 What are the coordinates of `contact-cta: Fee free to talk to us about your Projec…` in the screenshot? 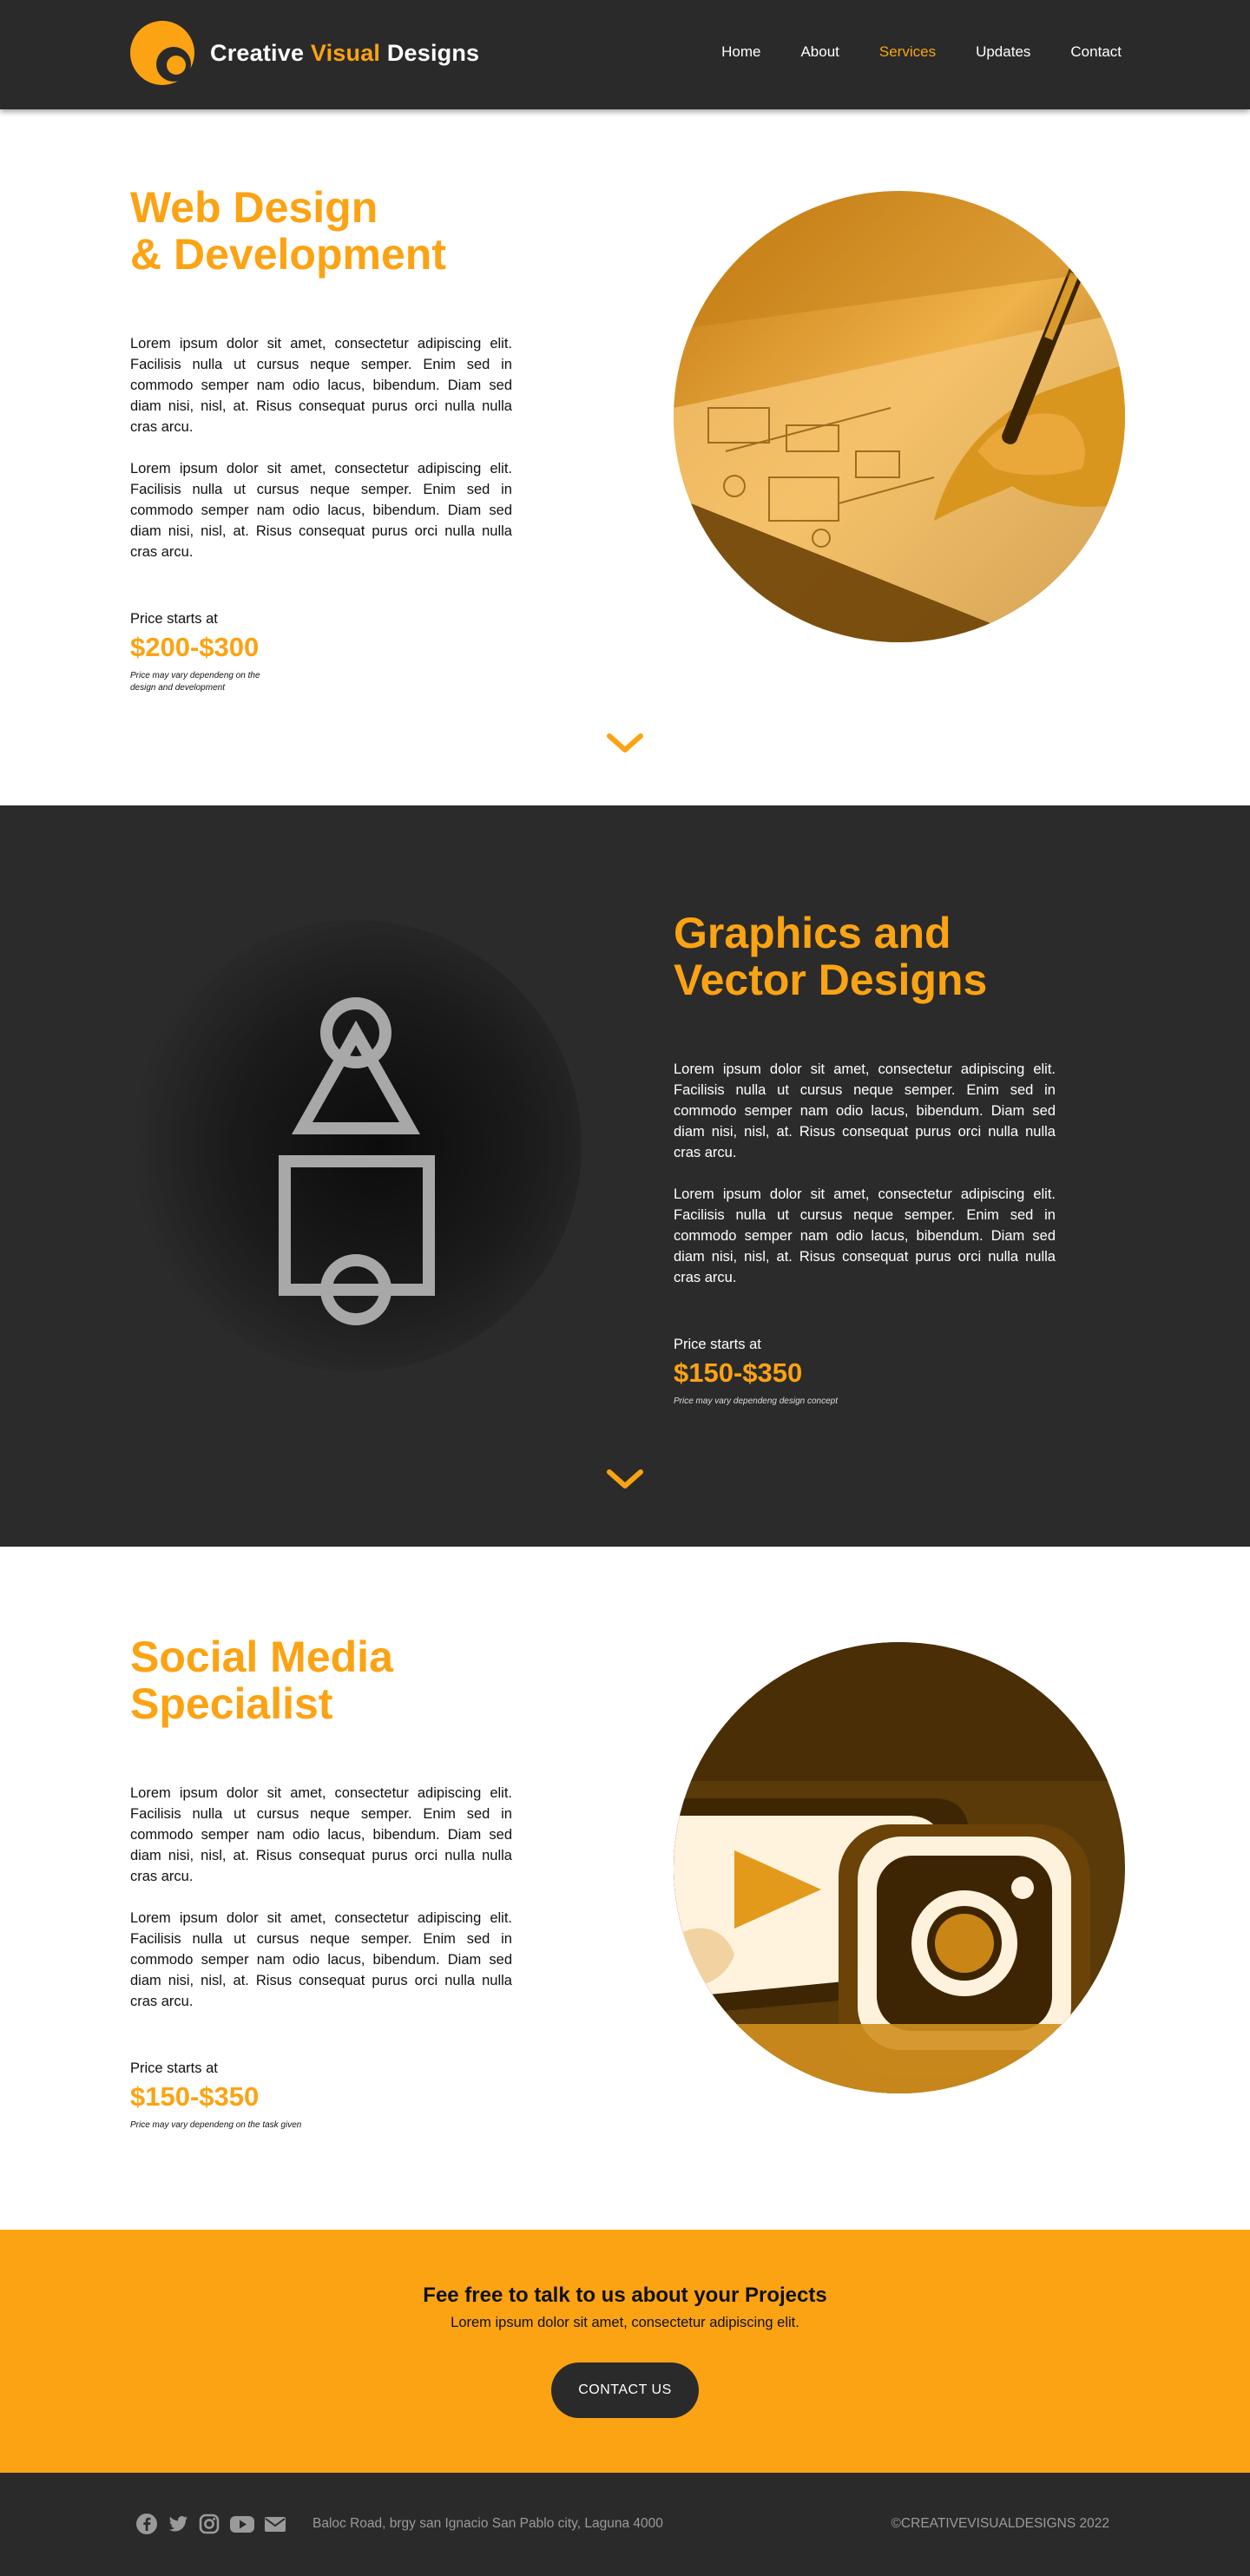 It's located at (625, 2351).